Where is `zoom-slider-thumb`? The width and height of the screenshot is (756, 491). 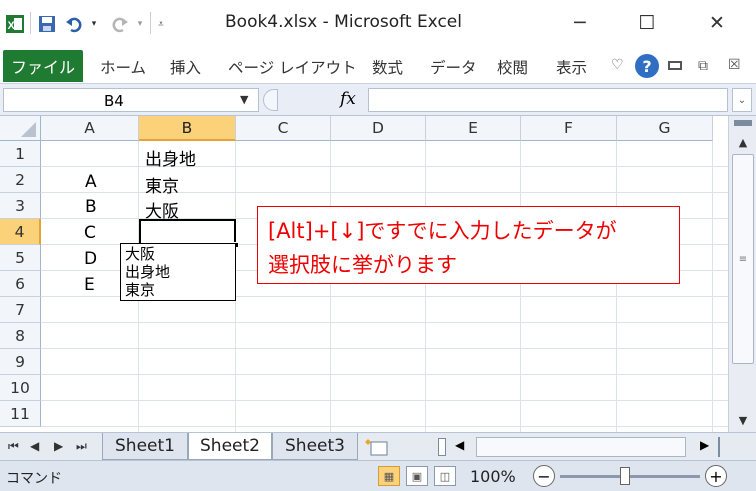
zoom-slider-thumb is located at coordinates (625, 476).